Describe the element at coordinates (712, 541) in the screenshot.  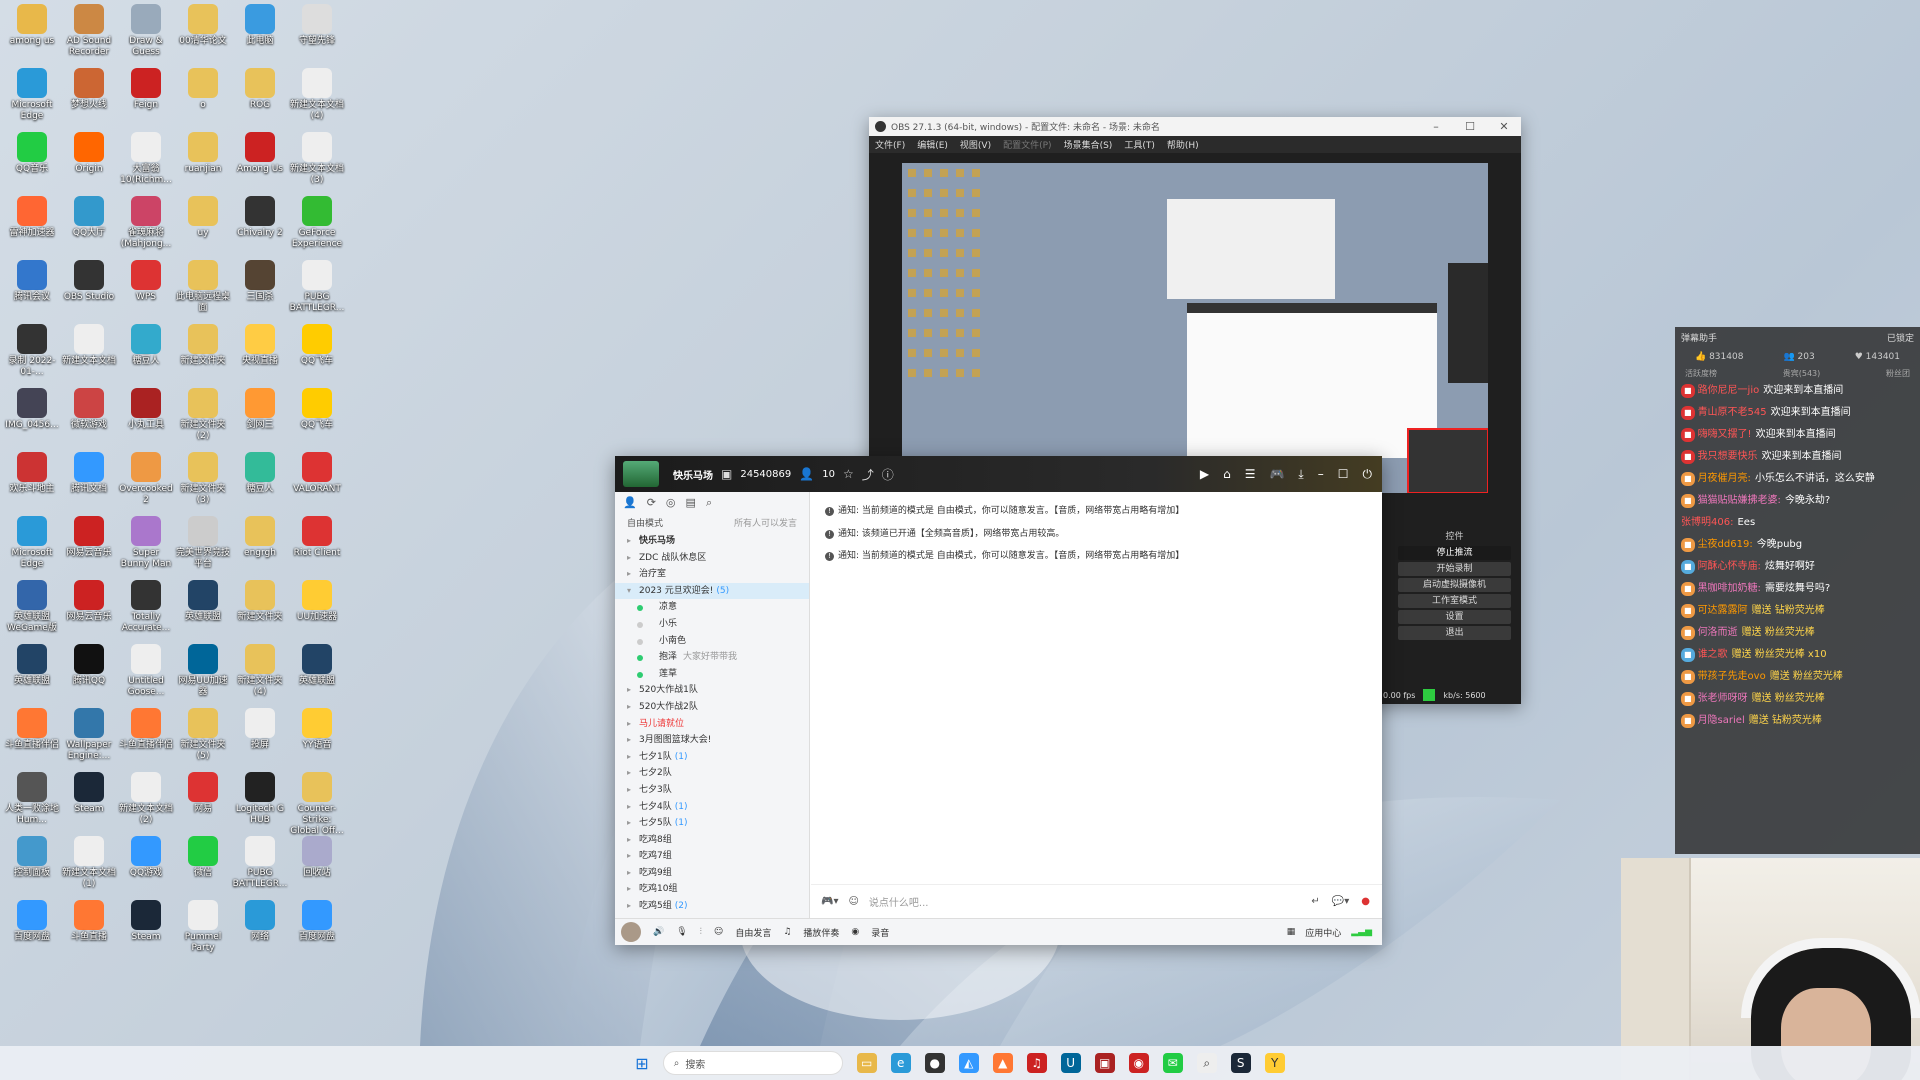
I see `channel-tree-item: ▸ 快乐马场` at that location.